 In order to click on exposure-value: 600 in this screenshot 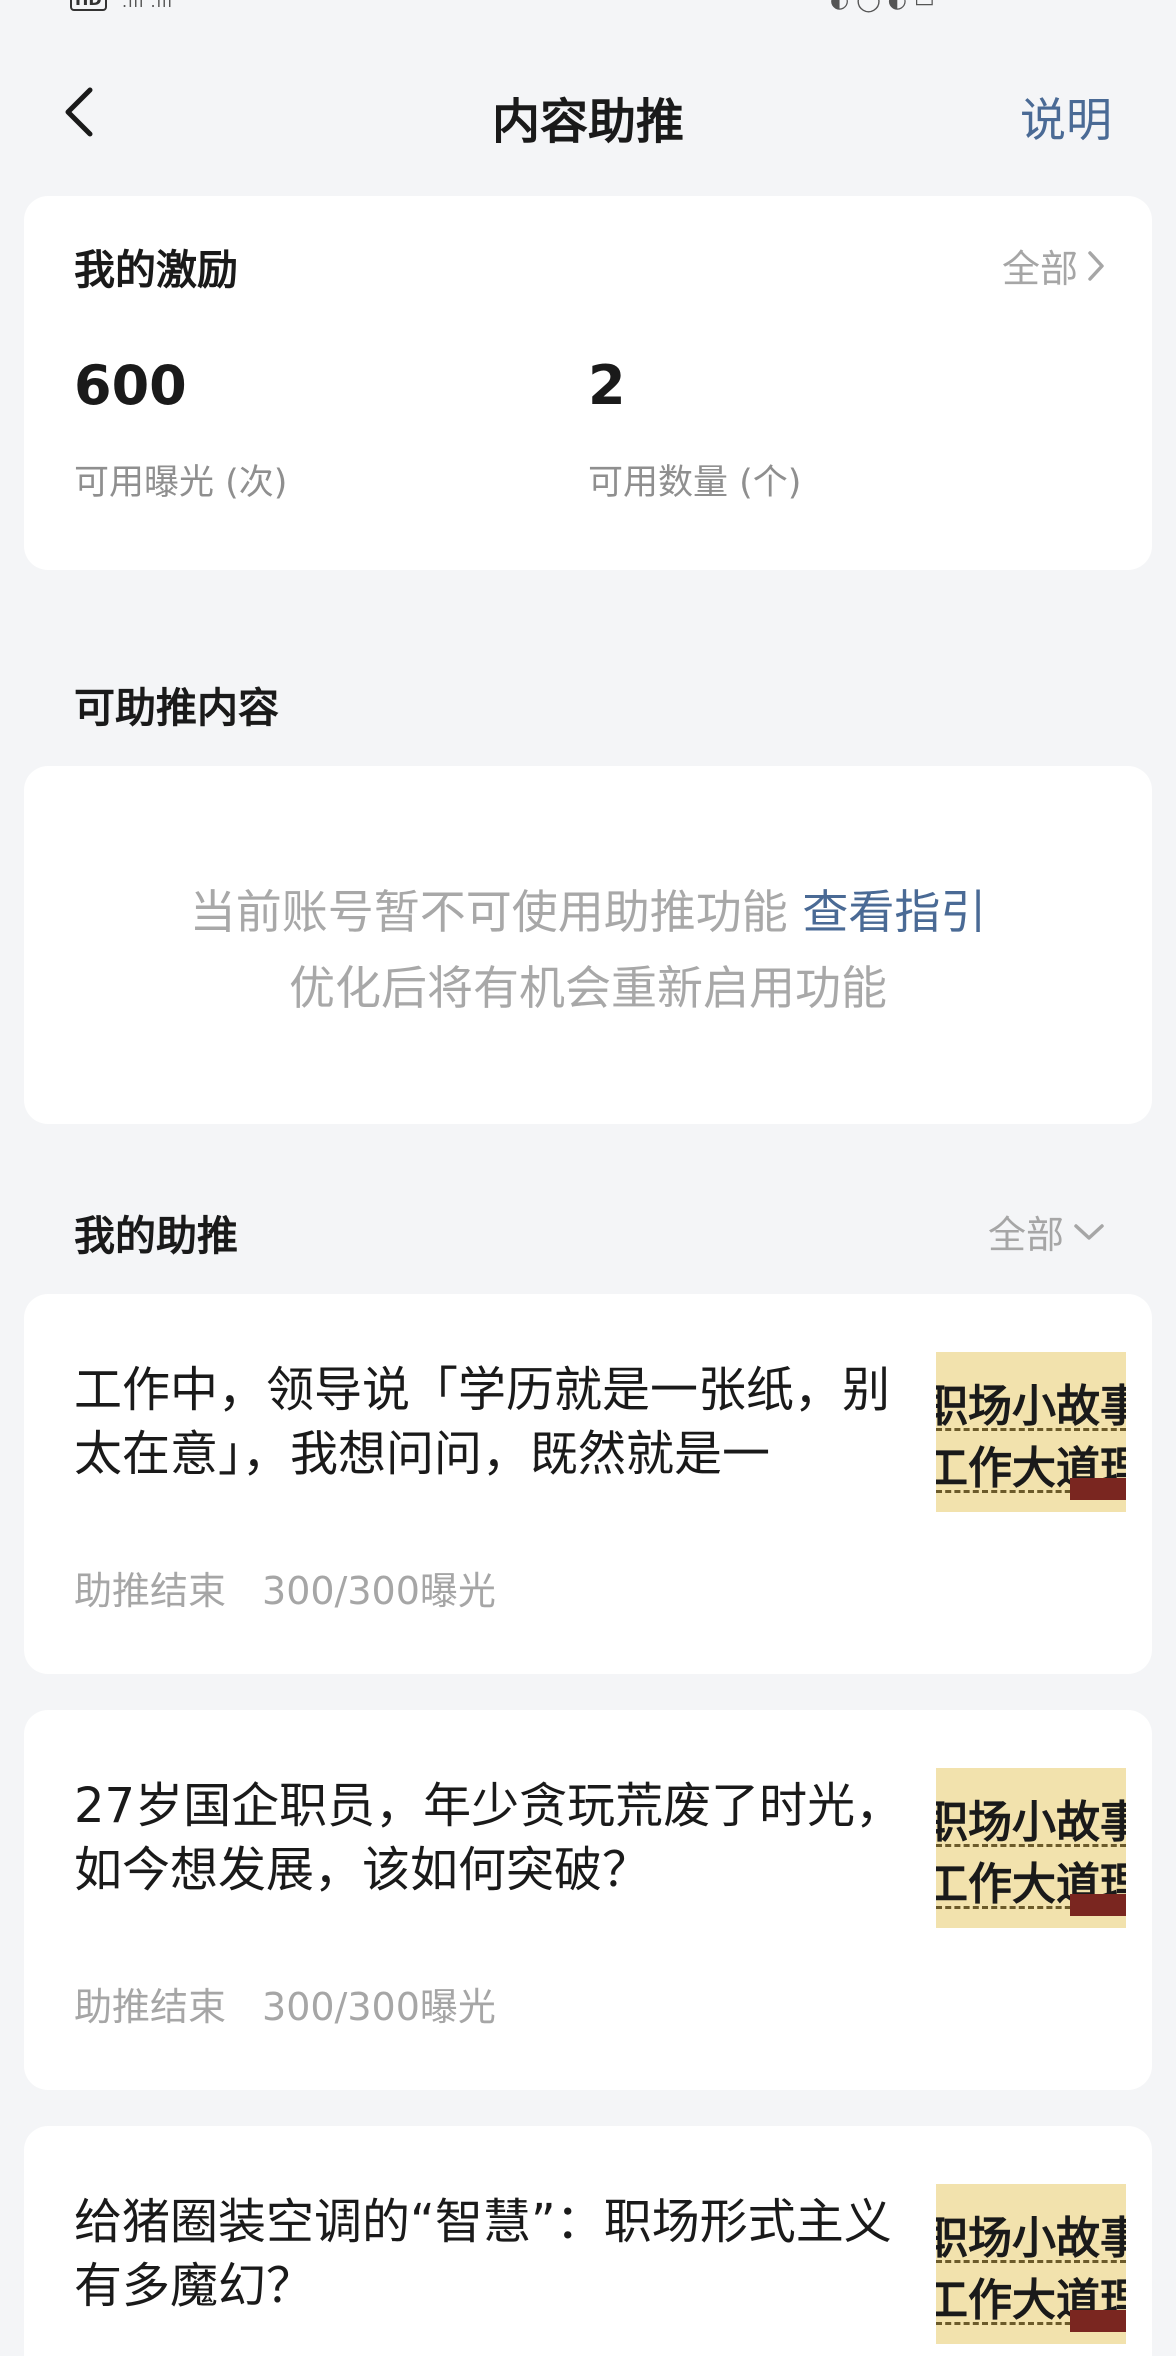, I will do `click(130, 385)`.